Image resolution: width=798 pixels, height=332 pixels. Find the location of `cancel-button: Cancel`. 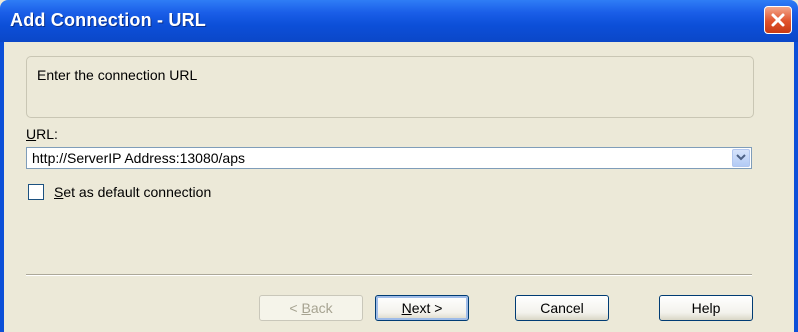

cancel-button: Cancel is located at coordinates (562, 308).